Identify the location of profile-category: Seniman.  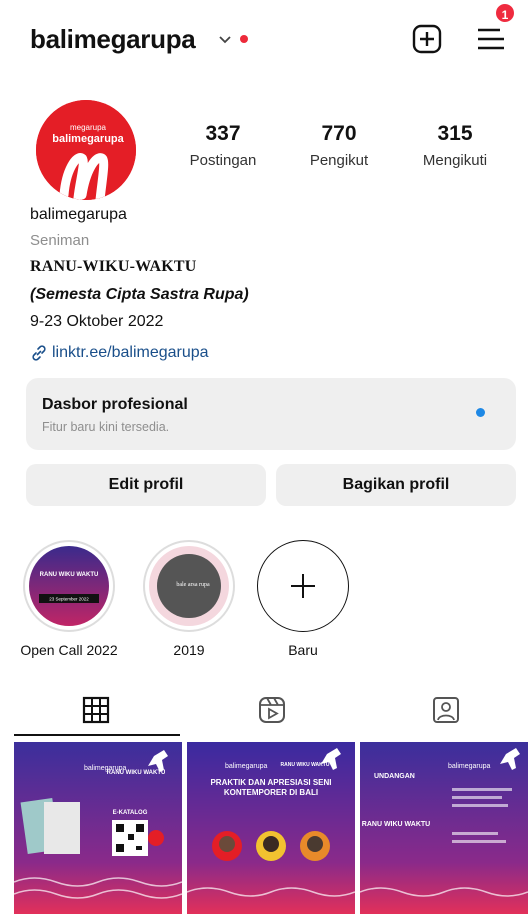
(60, 240).